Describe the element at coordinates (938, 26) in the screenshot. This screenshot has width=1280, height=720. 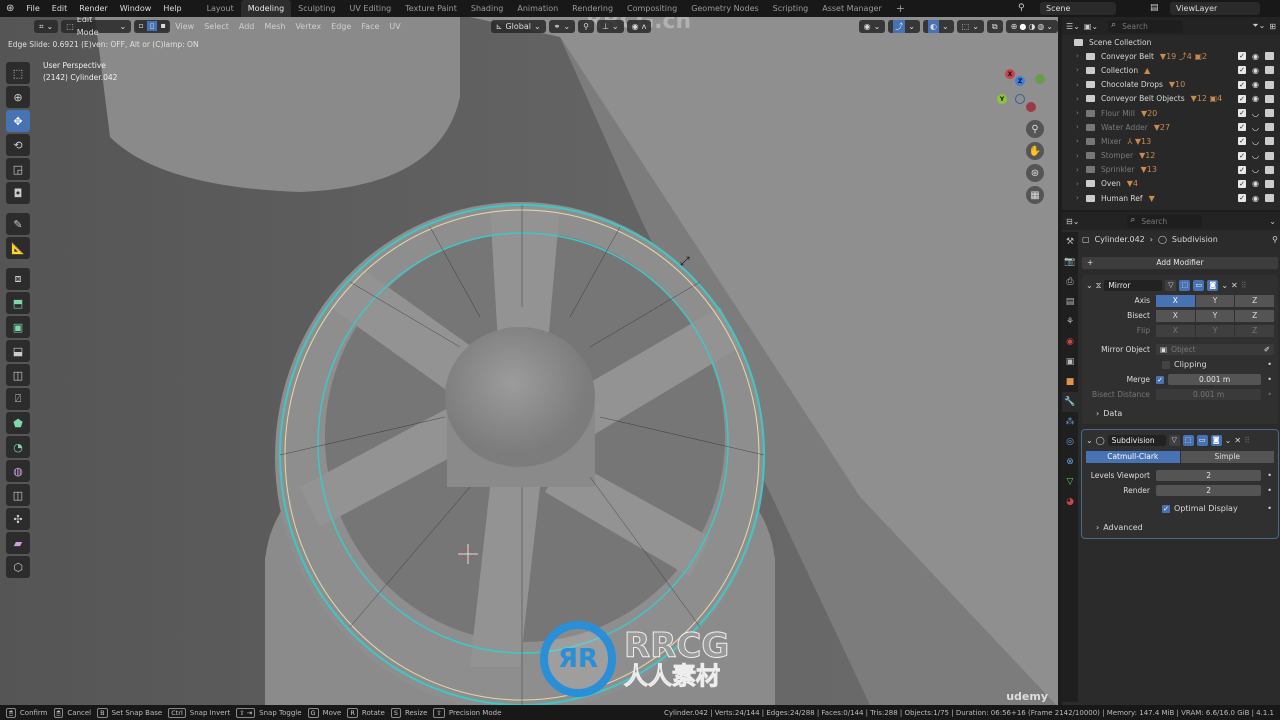
I see `overlay-toggle: ◐ ⌄` at that location.